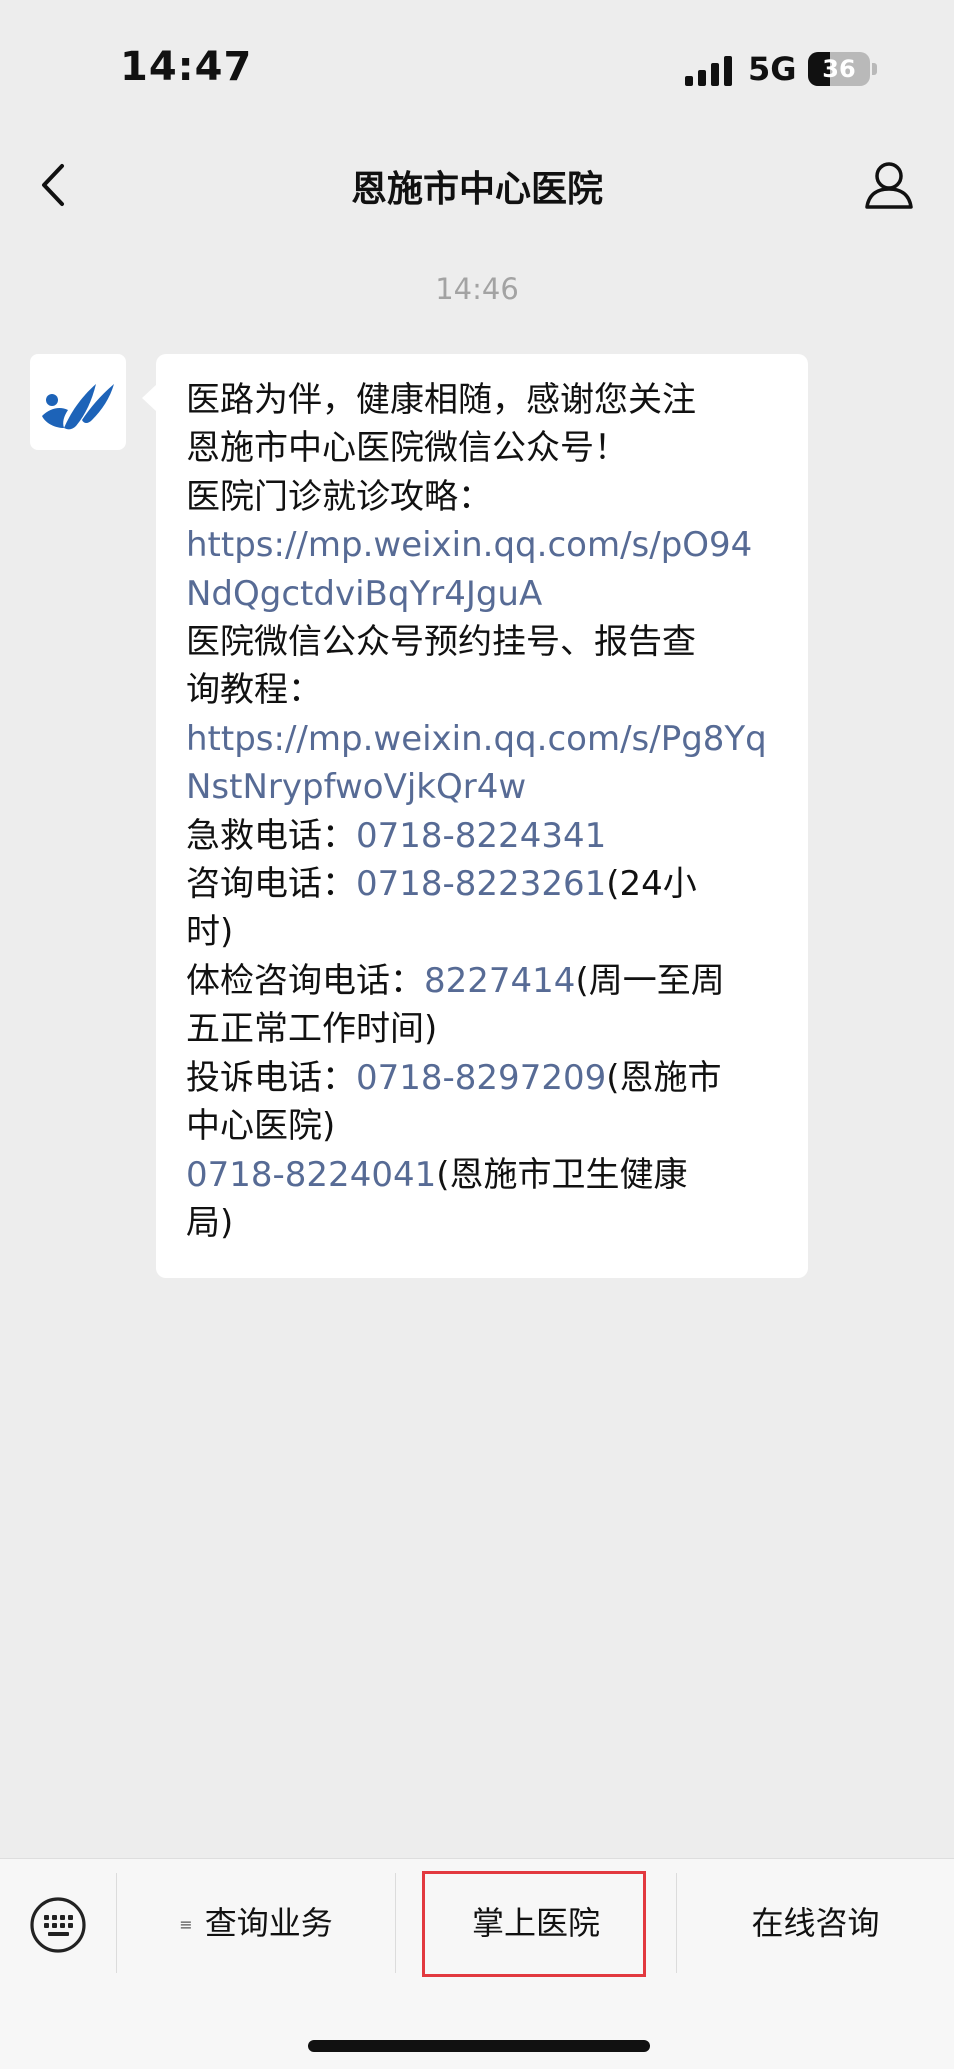 Image resolution: width=954 pixels, height=2069 pixels. I want to click on menu-item-online-consult: 在线咨询, so click(815, 1923).